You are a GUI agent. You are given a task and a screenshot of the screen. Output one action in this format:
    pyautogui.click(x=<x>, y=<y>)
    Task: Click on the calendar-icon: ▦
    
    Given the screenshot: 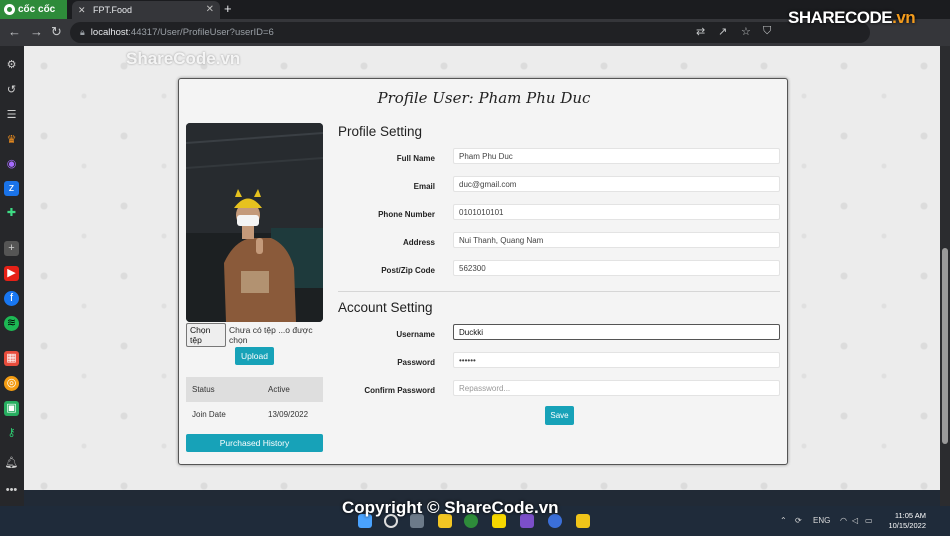 What is the action you would take?
    pyautogui.click(x=11, y=358)
    